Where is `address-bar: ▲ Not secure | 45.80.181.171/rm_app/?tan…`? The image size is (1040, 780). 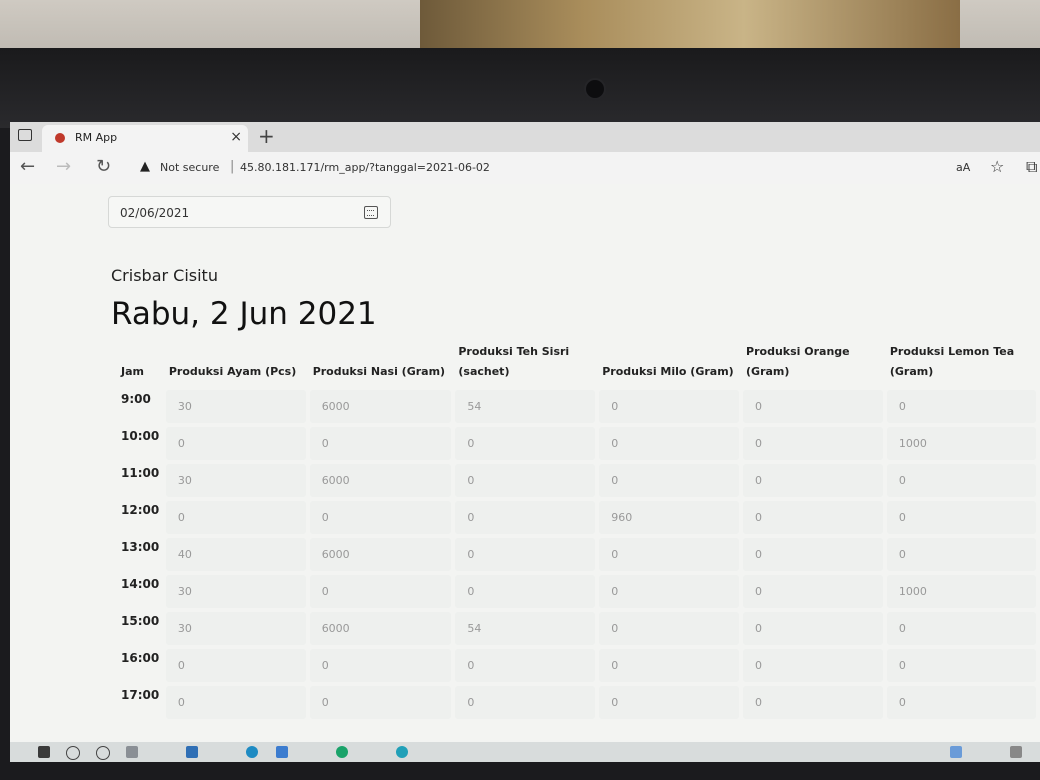
address-bar: ▲ Not secure | 45.80.181.171/rm_app/?tan… is located at coordinates (585, 168).